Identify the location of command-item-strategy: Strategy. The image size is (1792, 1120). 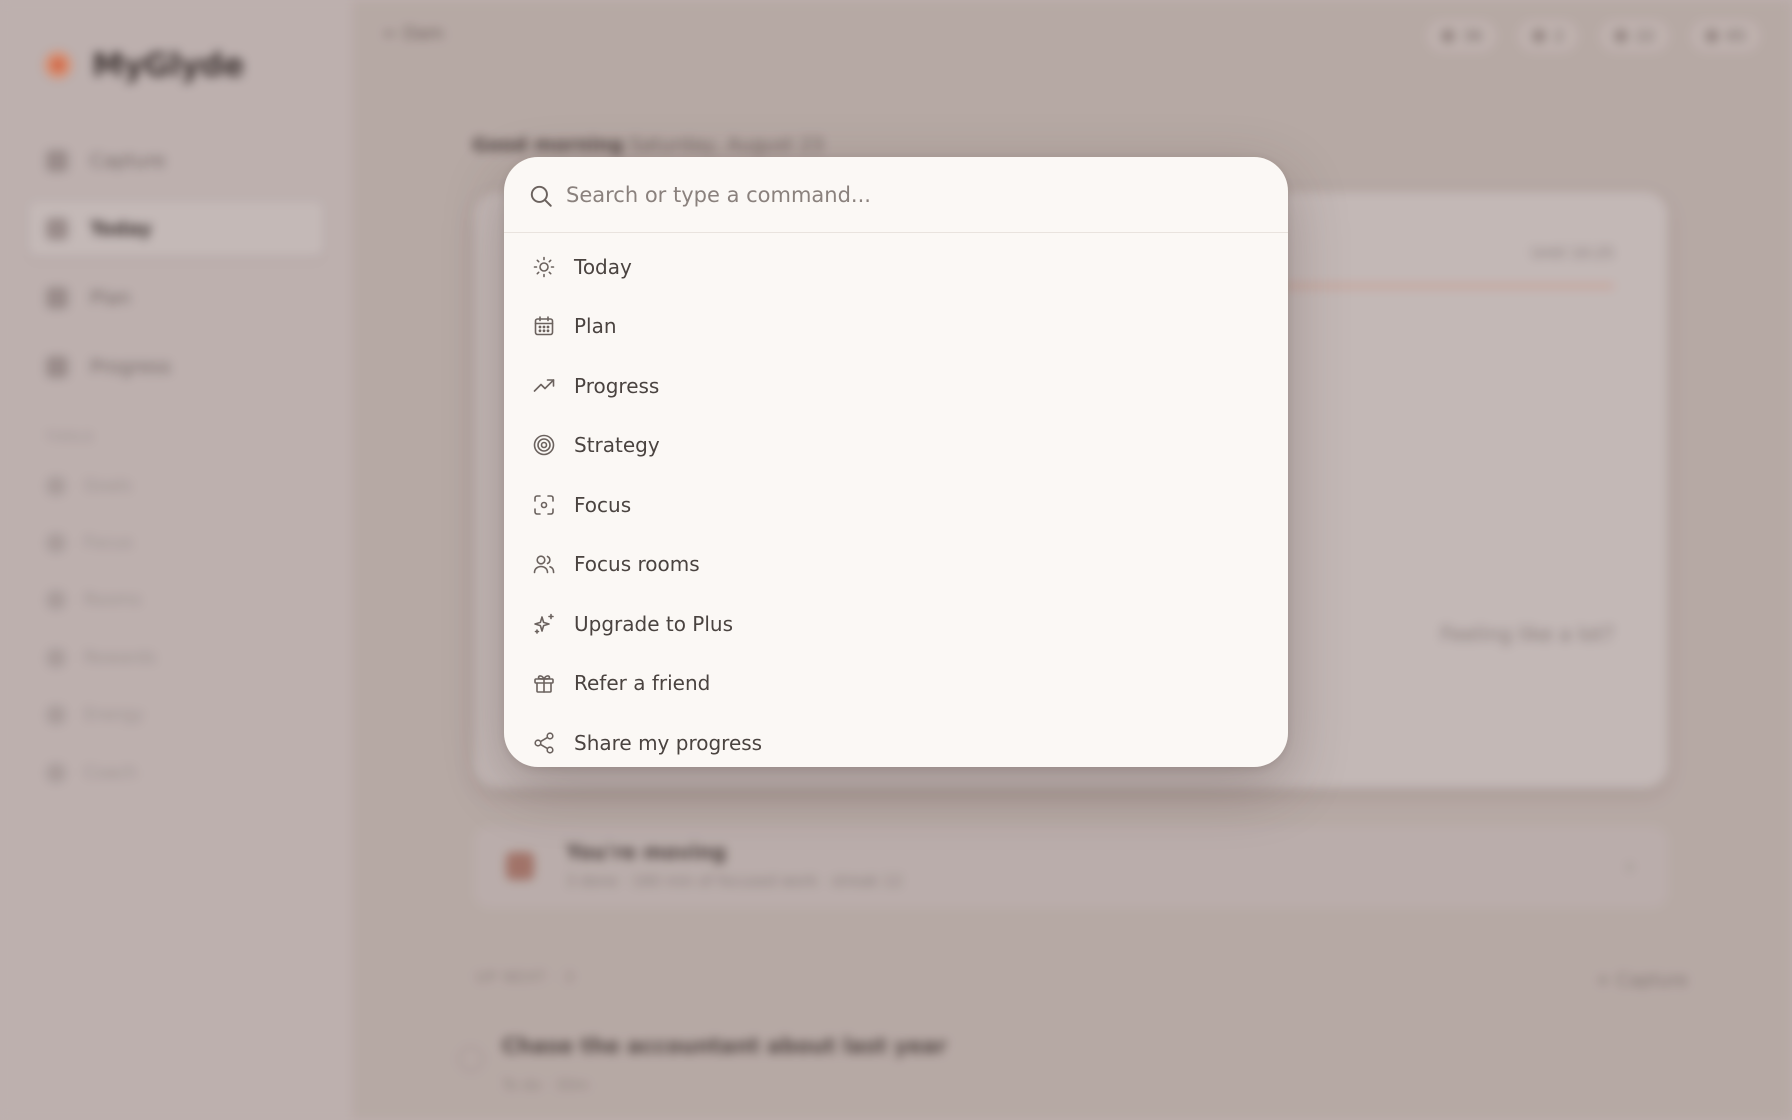
(896, 445).